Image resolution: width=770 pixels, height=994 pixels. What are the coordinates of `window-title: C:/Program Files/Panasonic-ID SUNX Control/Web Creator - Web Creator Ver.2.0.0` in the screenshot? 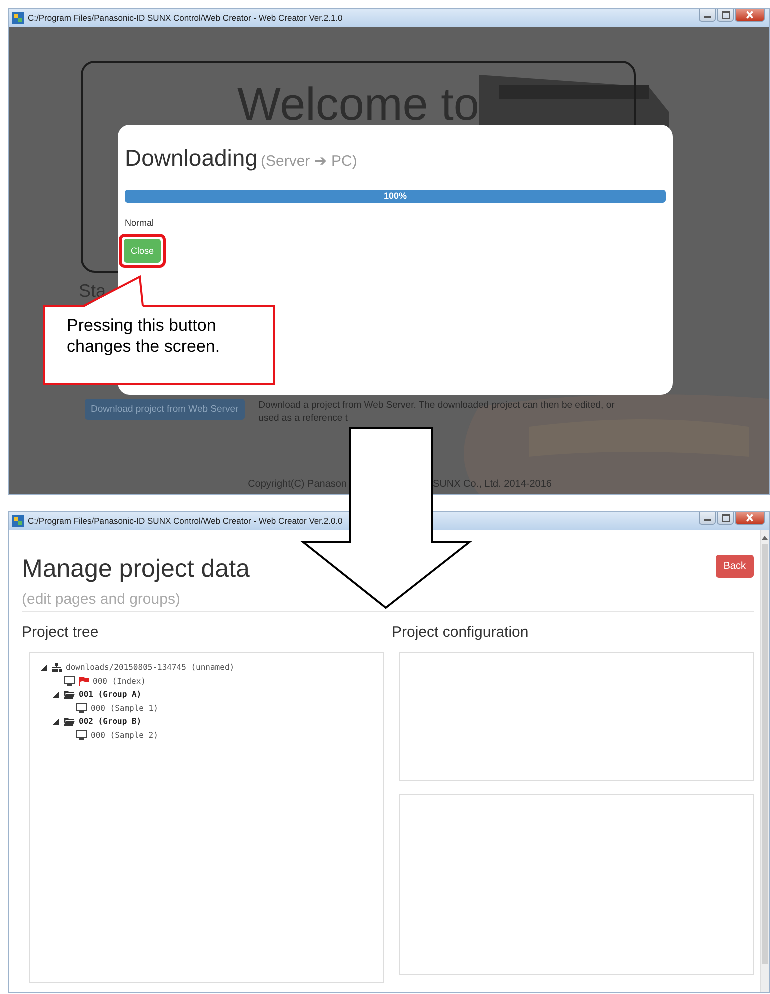 It's located at (185, 521).